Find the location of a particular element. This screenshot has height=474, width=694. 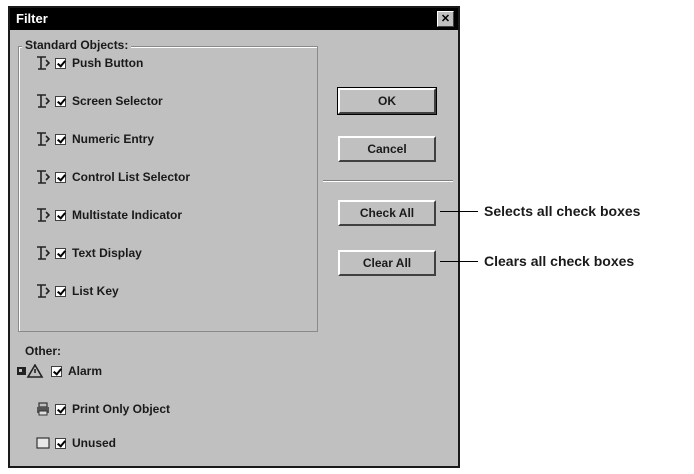

standard-objects-label: Standard Objects: is located at coordinates (77, 45).